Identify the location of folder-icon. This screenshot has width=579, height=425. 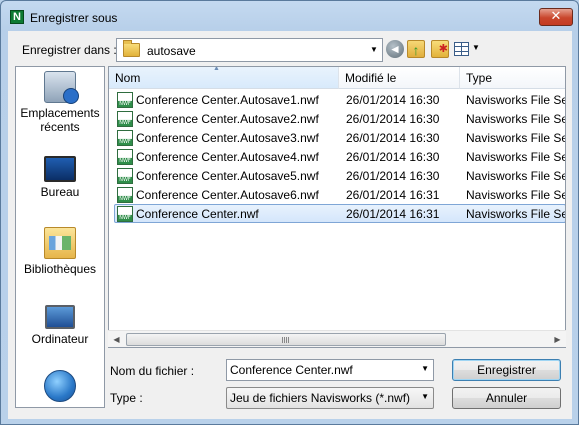
(131, 48).